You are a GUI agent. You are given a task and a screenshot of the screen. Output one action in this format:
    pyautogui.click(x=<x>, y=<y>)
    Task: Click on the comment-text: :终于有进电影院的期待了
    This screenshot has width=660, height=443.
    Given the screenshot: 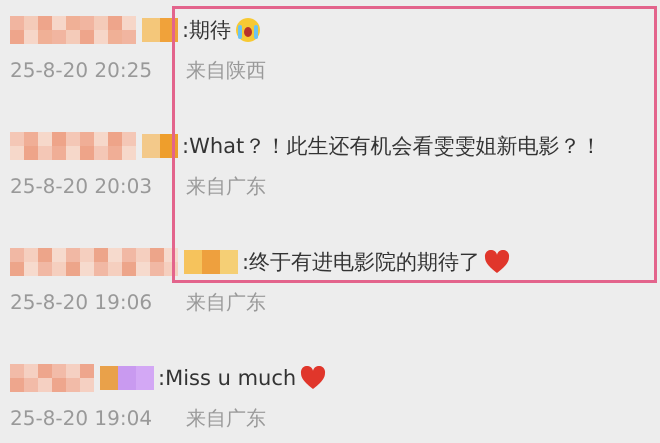 What is the action you would take?
    pyautogui.click(x=361, y=262)
    